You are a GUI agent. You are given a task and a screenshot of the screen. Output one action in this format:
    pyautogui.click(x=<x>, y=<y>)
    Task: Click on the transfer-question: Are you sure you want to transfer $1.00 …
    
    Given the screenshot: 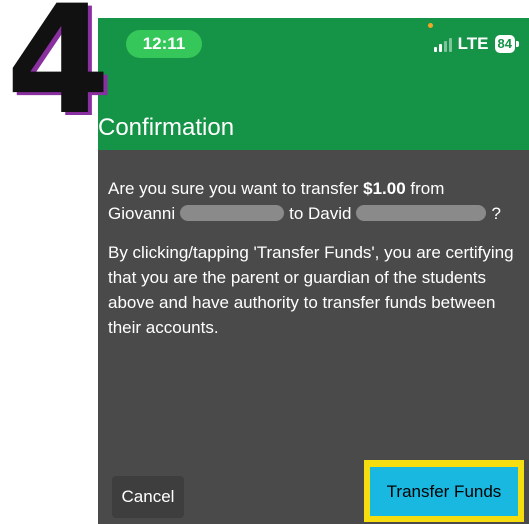 What is the action you would take?
    pyautogui.click(x=313, y=201)
    